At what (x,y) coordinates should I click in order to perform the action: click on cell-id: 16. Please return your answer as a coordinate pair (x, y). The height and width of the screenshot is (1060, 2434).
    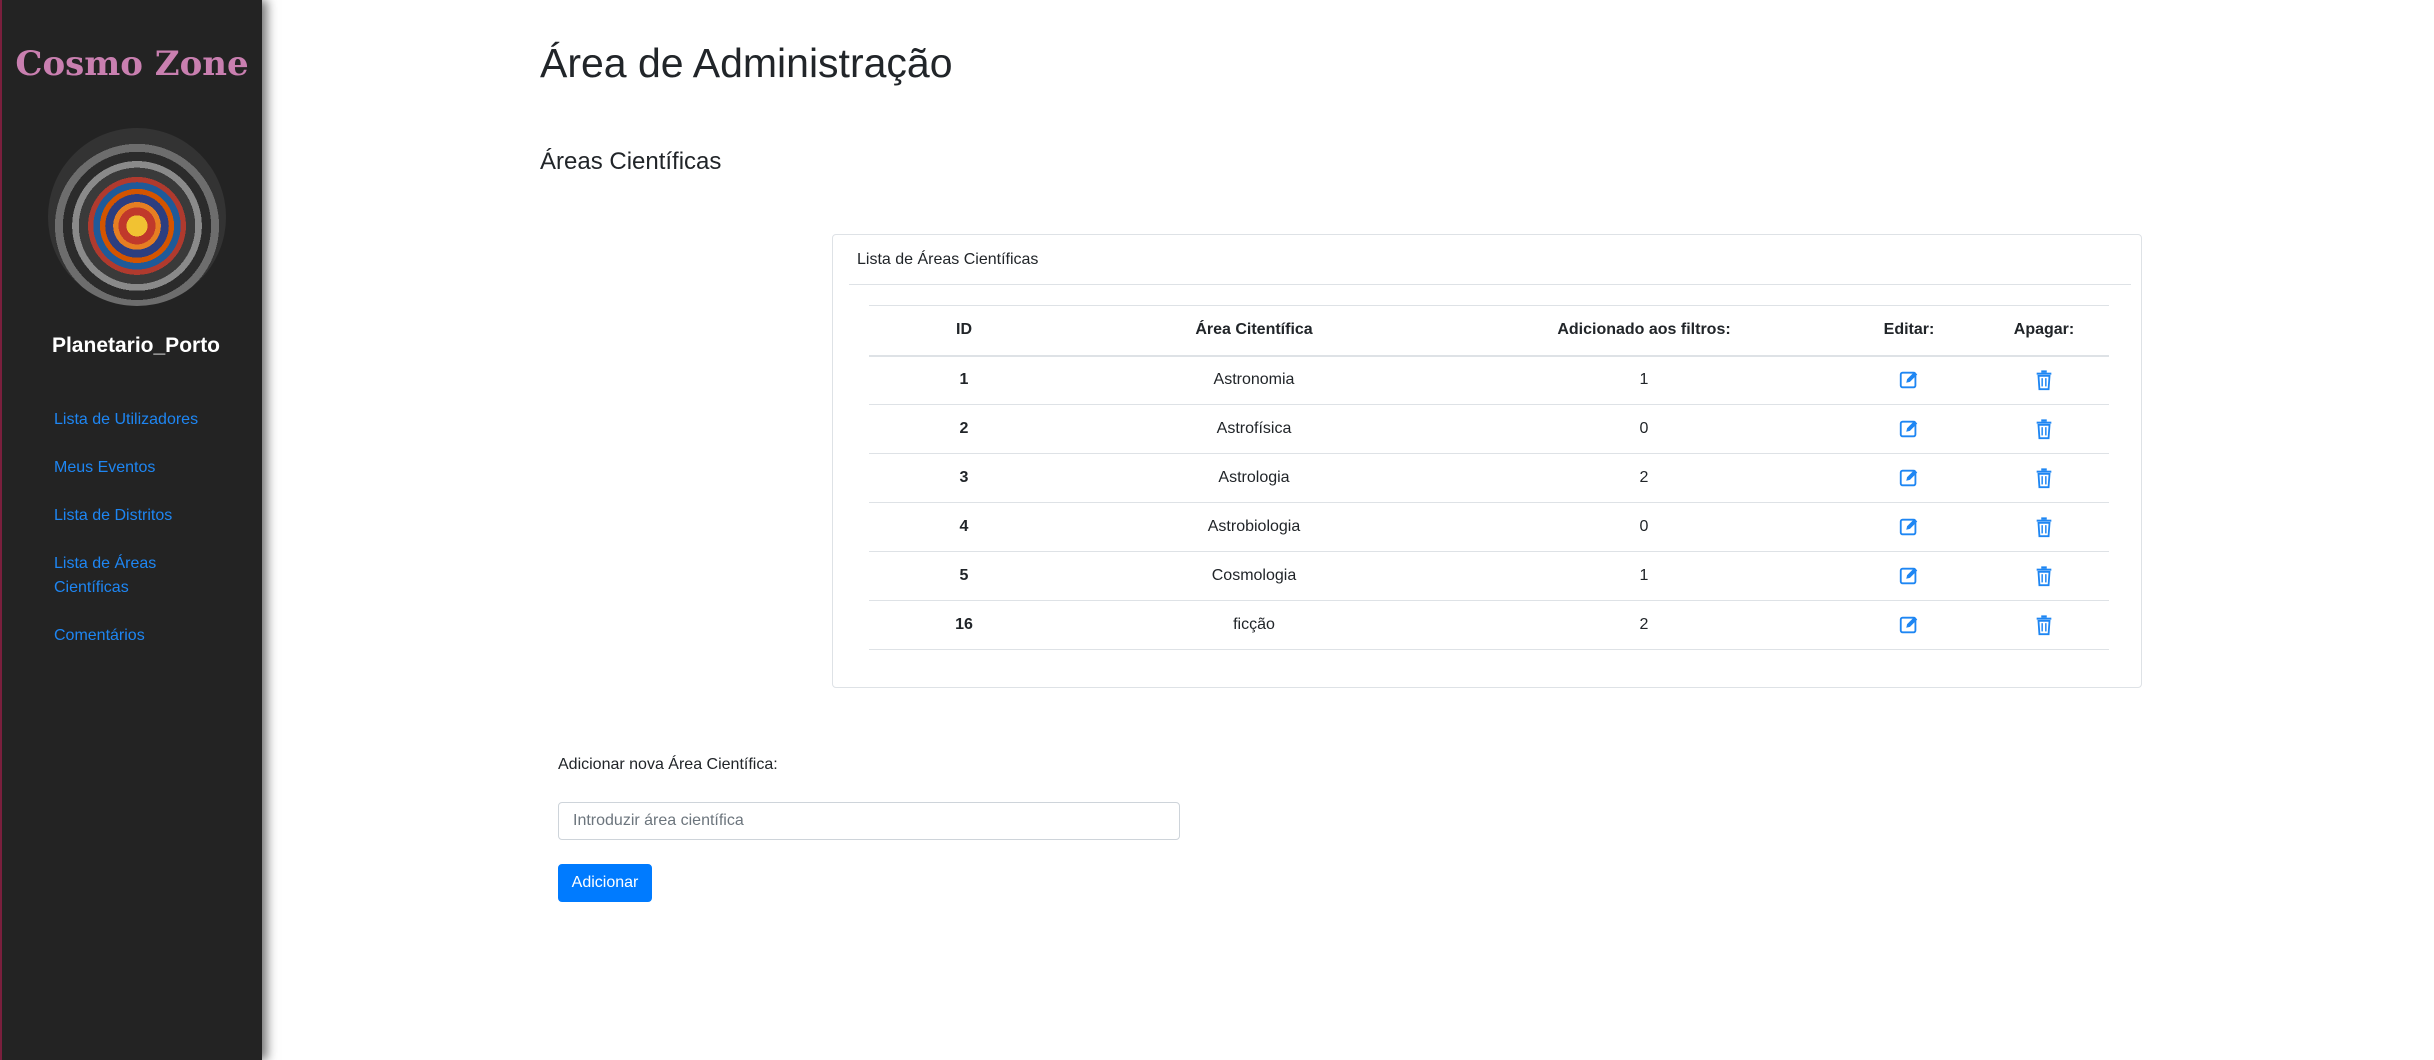
    Looking at the image, I should click on (964, 625).